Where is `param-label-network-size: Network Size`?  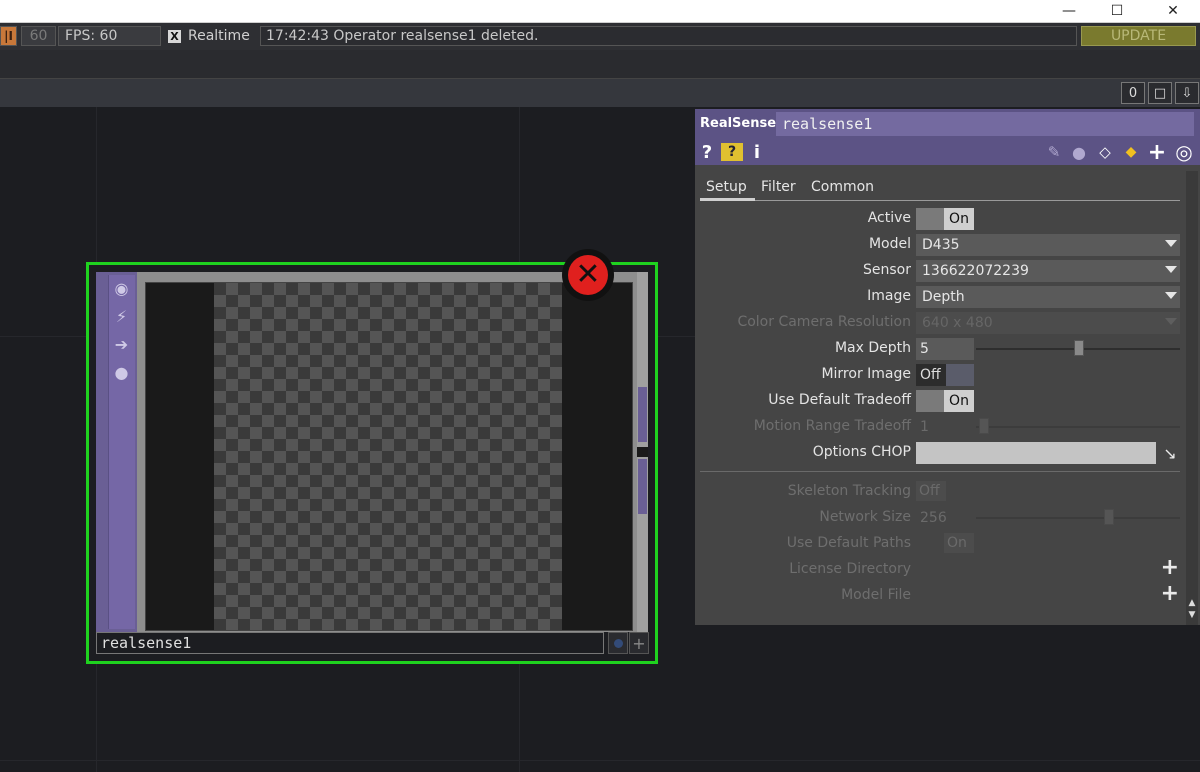 param-label-network-size: Network Size is located at coordinates (865, 517).